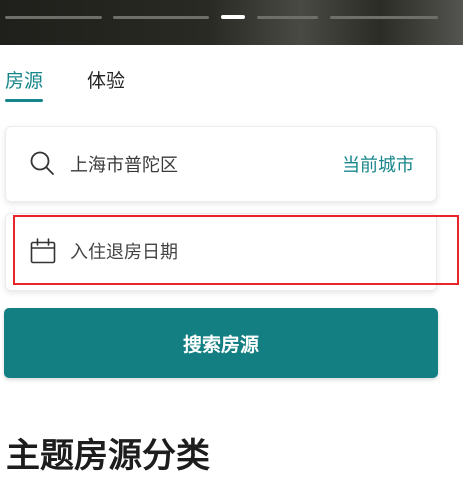 The width and height of the screenshot is (463, 477). I want to click on date-placeholder: 入住退房日期, so click(124, 252).